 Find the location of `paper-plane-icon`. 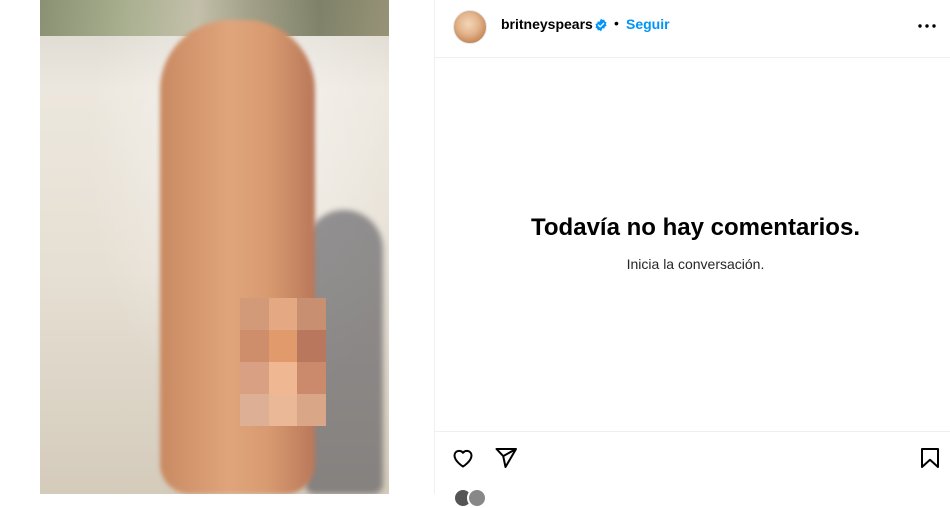

paper-plane-icon is located at coordinates (506, 458).